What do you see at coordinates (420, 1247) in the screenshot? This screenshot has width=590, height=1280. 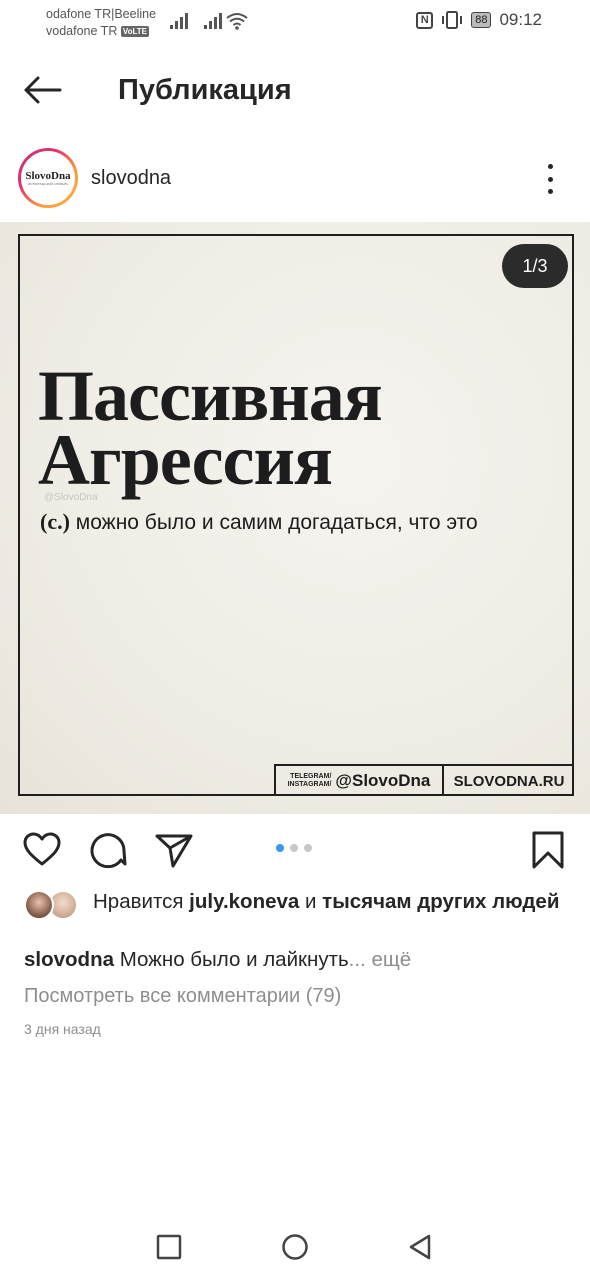 I see `back-triangle-icon` at bounding box center [420, 1247].